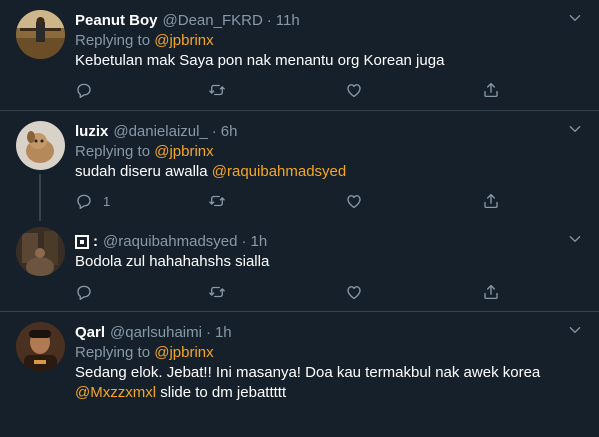 This screenshot has height=437, width=599. I want to click on display-name: Qarl, so click(90, 332).